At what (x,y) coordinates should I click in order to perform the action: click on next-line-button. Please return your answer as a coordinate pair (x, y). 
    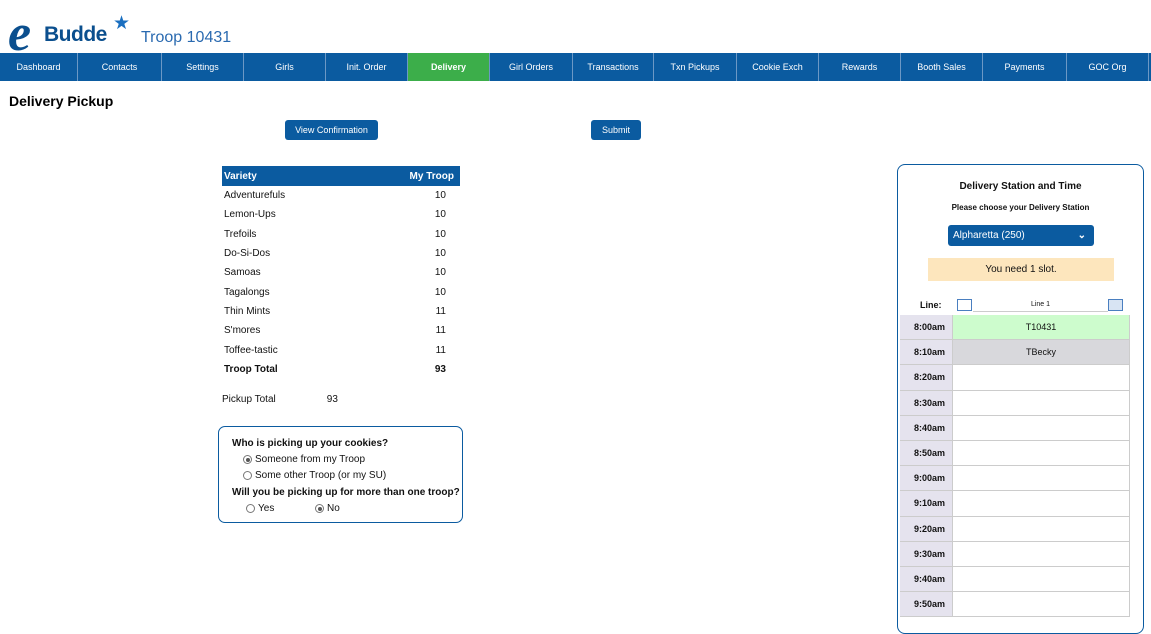
    Looking at the image, I should click on (1115, 305).